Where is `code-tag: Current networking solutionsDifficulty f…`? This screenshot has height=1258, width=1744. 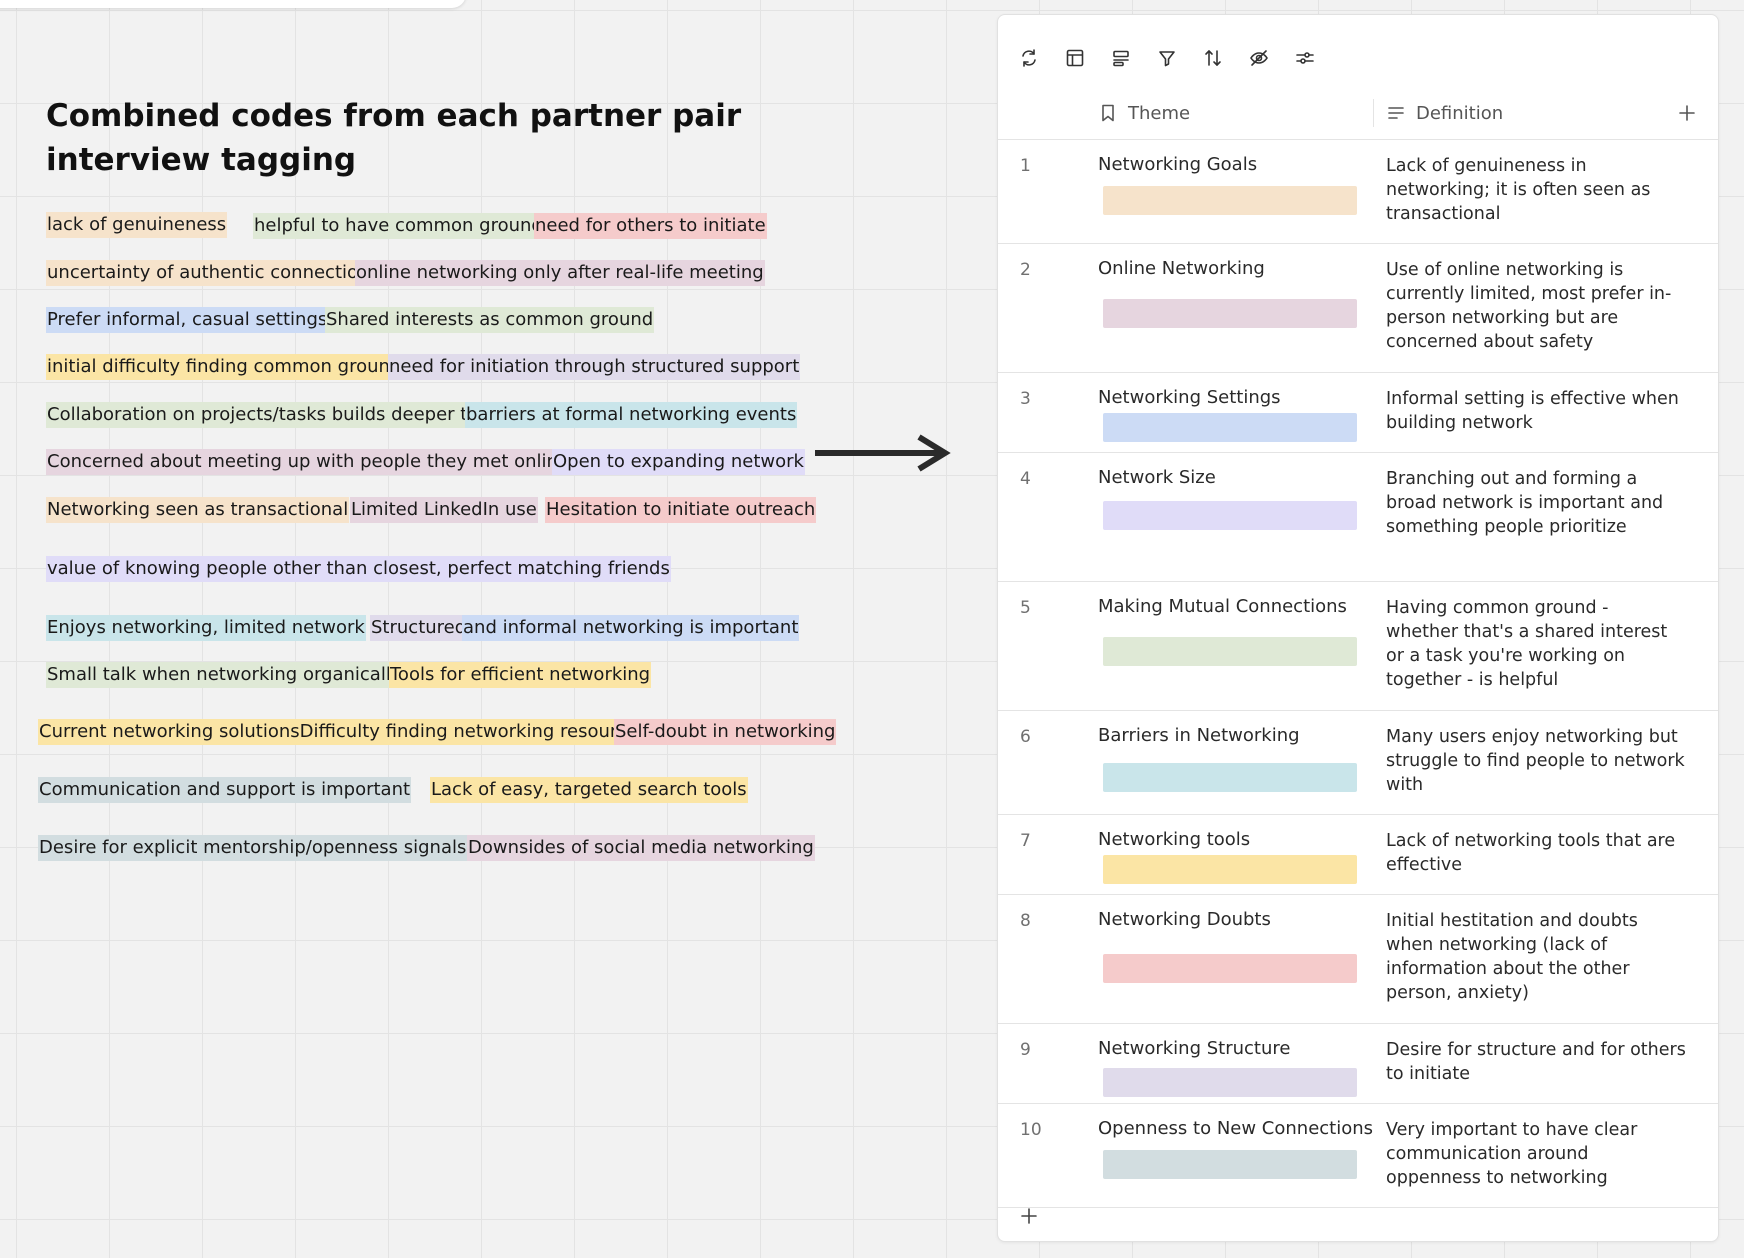
code-tag: Current networking solutionsDifficulty f… is located at coordinates (343, 732).